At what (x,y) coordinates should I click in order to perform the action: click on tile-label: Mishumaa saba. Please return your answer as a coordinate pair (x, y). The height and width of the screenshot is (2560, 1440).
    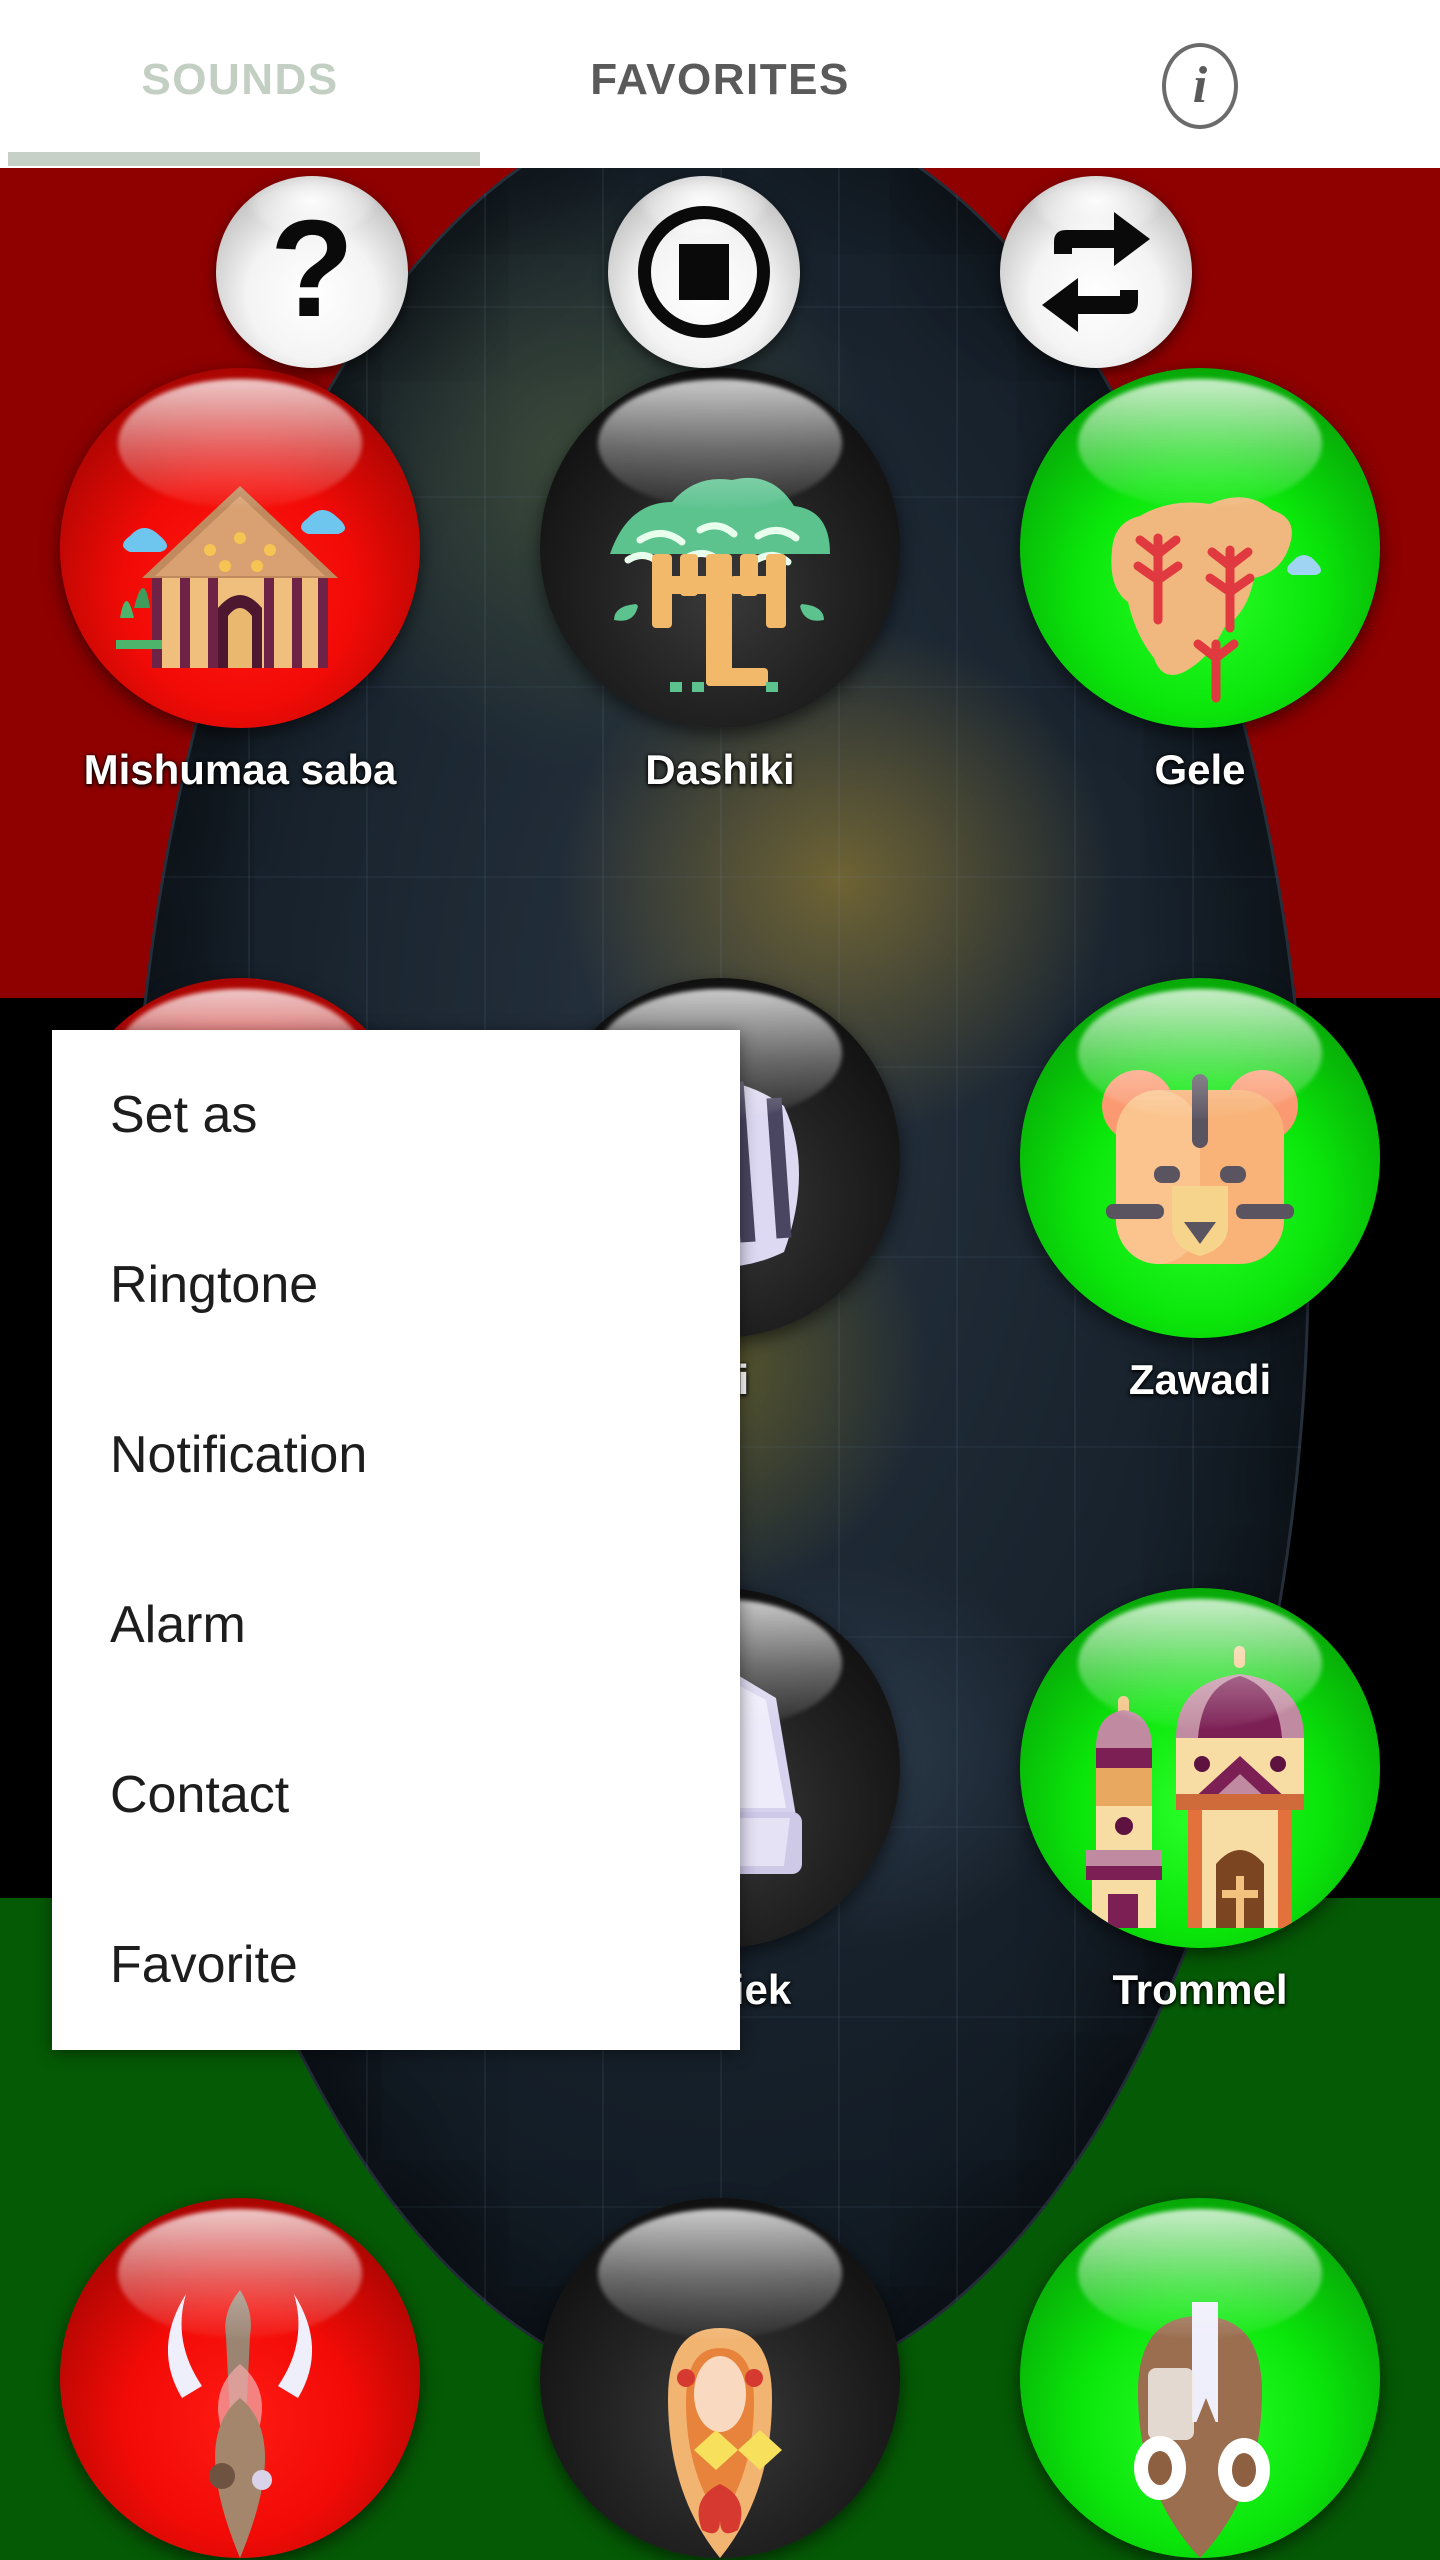
    Looking at the image, I should click on (240, 769).